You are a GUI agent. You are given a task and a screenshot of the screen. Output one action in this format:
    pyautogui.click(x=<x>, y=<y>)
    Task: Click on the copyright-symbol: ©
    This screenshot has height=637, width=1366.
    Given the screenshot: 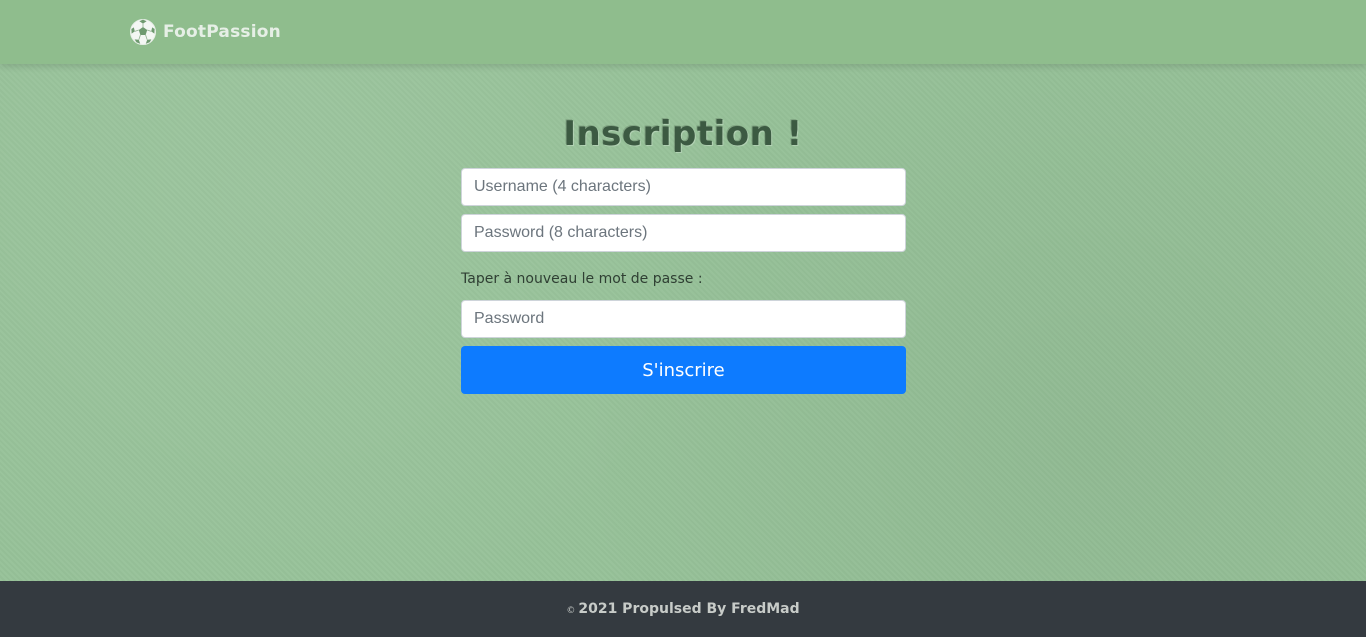 What is the action you would take?
    pyautogui.click(x=571, y=611)
    